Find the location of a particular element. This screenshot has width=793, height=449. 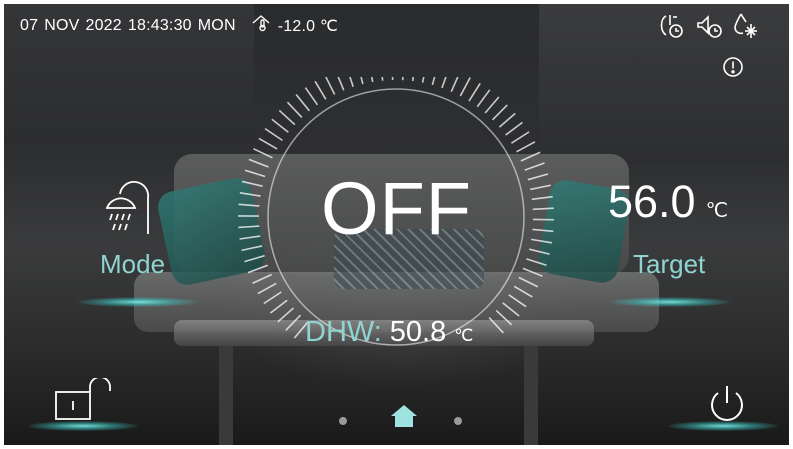

target-button: Target is located at coordinates (669, 264).